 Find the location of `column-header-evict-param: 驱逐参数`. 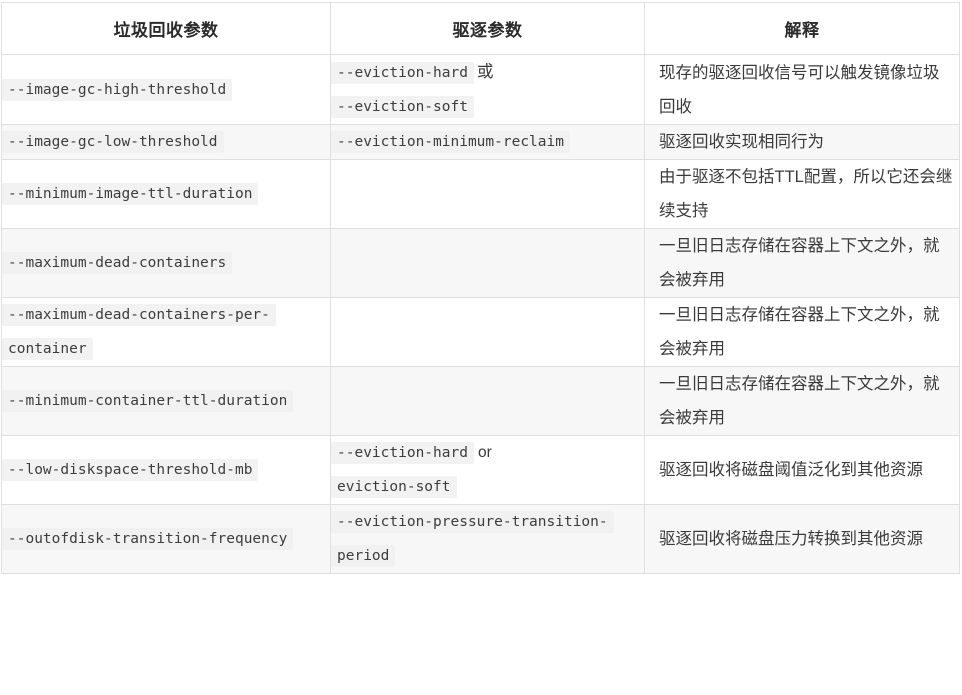

column-header-evict-param: 驱逐参数 is located at coordinates (487, 28).